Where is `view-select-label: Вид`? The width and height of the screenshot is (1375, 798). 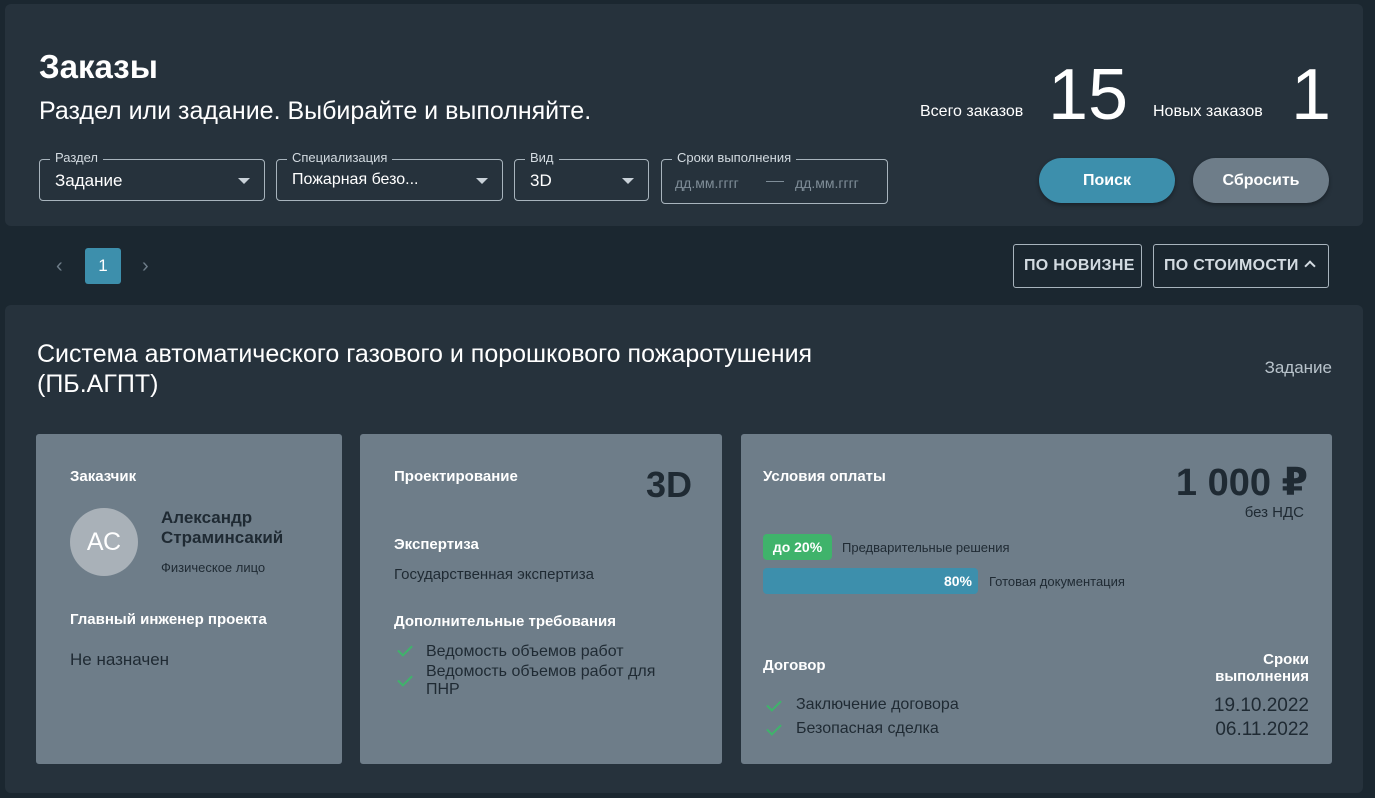 view-select-label: Вид is located at coordinates (542, 158).